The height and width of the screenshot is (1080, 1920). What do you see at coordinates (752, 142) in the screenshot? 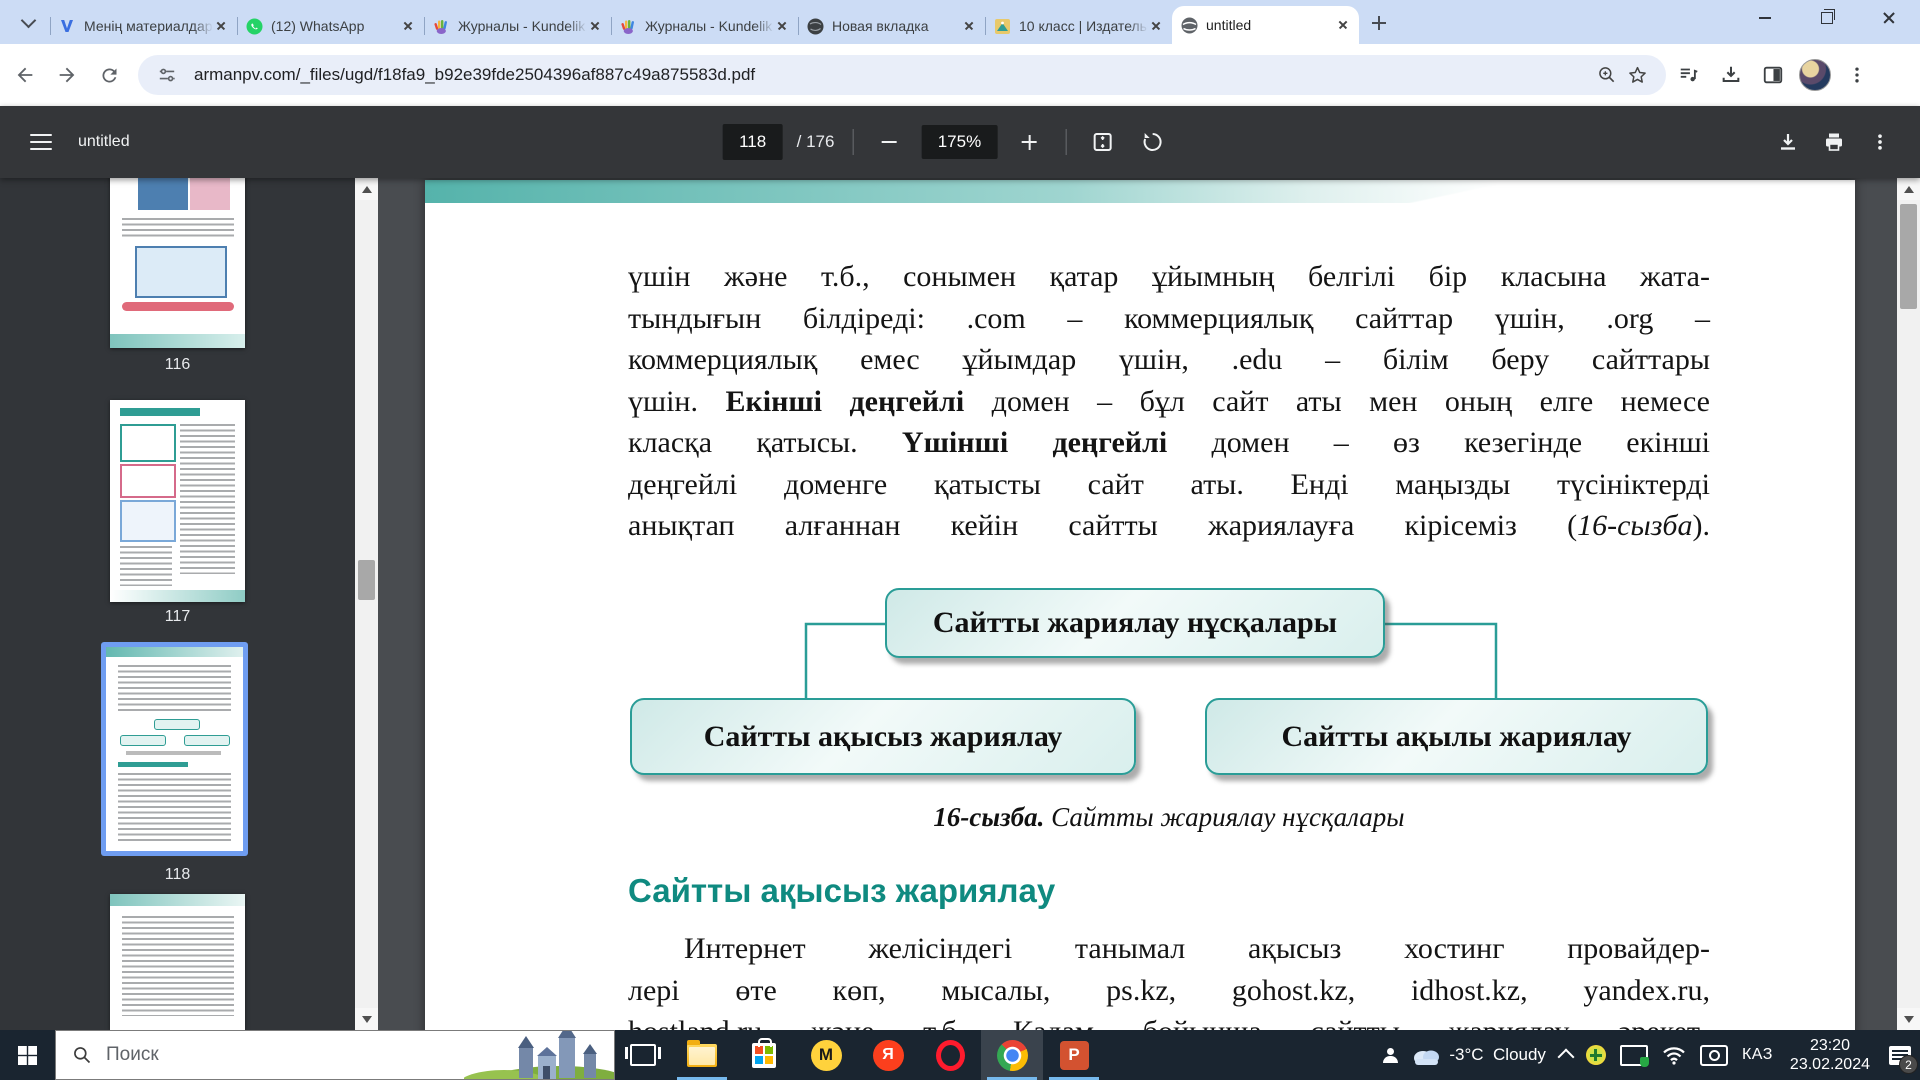
I see `page-number-input` at bounding box center [752, 142].